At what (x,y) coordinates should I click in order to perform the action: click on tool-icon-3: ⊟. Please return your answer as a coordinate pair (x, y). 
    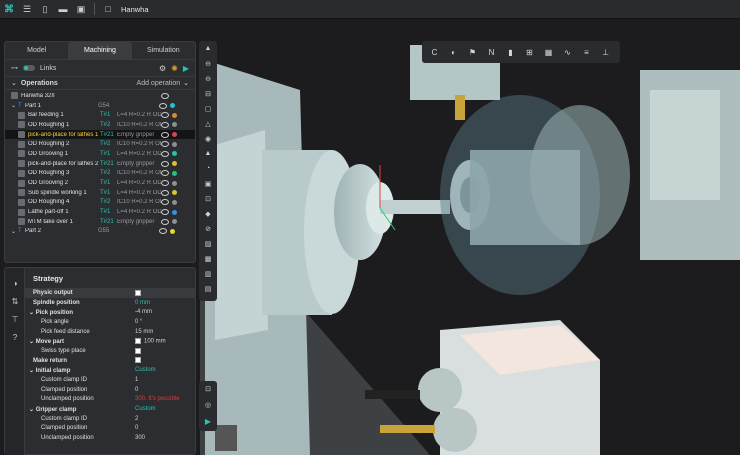
    Looking at the image, I should click on (208, 93).